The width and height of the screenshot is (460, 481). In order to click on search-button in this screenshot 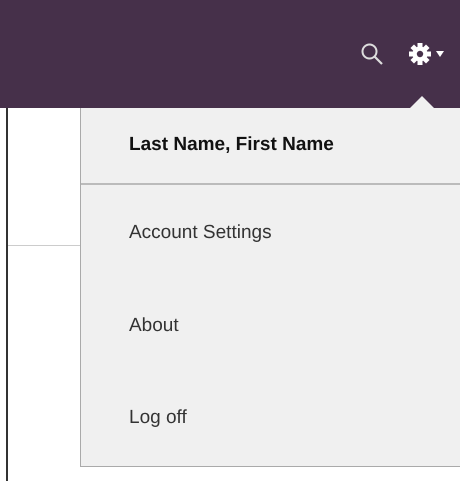, I will do `click(372, 54)`.